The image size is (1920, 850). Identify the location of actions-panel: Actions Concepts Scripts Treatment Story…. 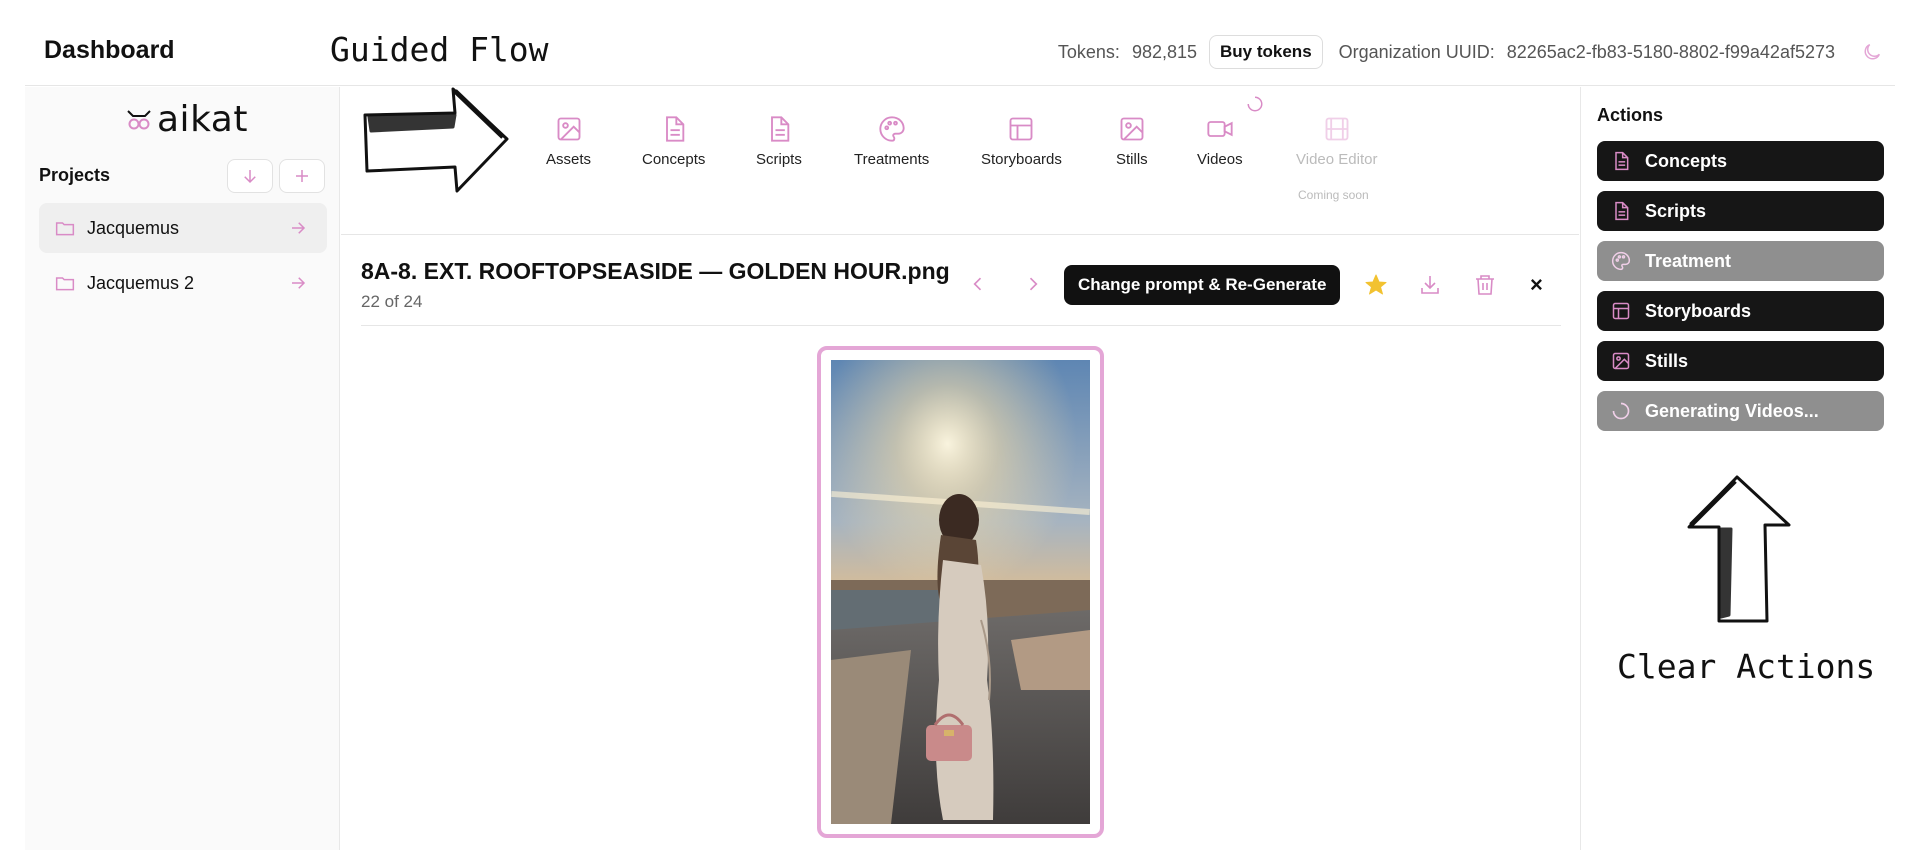
(1737, 468).